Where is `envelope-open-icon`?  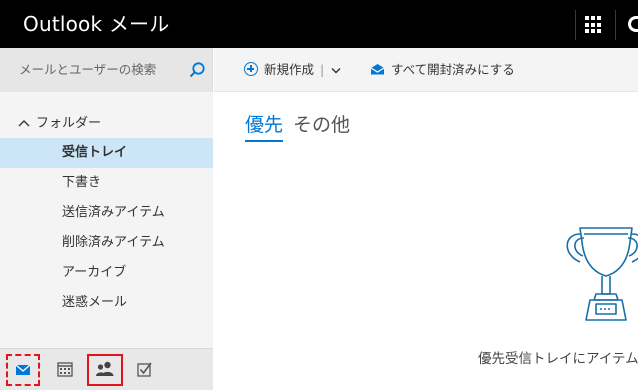
envelope-open-icon is located at coordinates (377, 69).